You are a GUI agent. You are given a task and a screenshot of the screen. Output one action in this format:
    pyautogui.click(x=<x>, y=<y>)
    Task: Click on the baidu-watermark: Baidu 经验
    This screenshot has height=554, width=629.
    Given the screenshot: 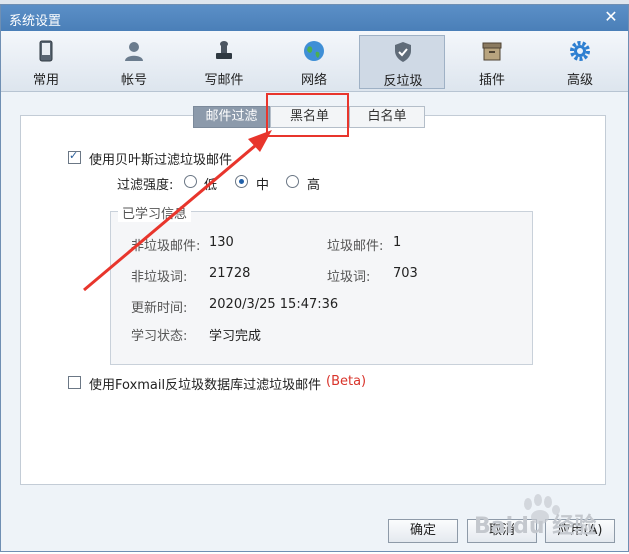 What is the action you would take?
    pyautogui.click(x=545, y=522)
    